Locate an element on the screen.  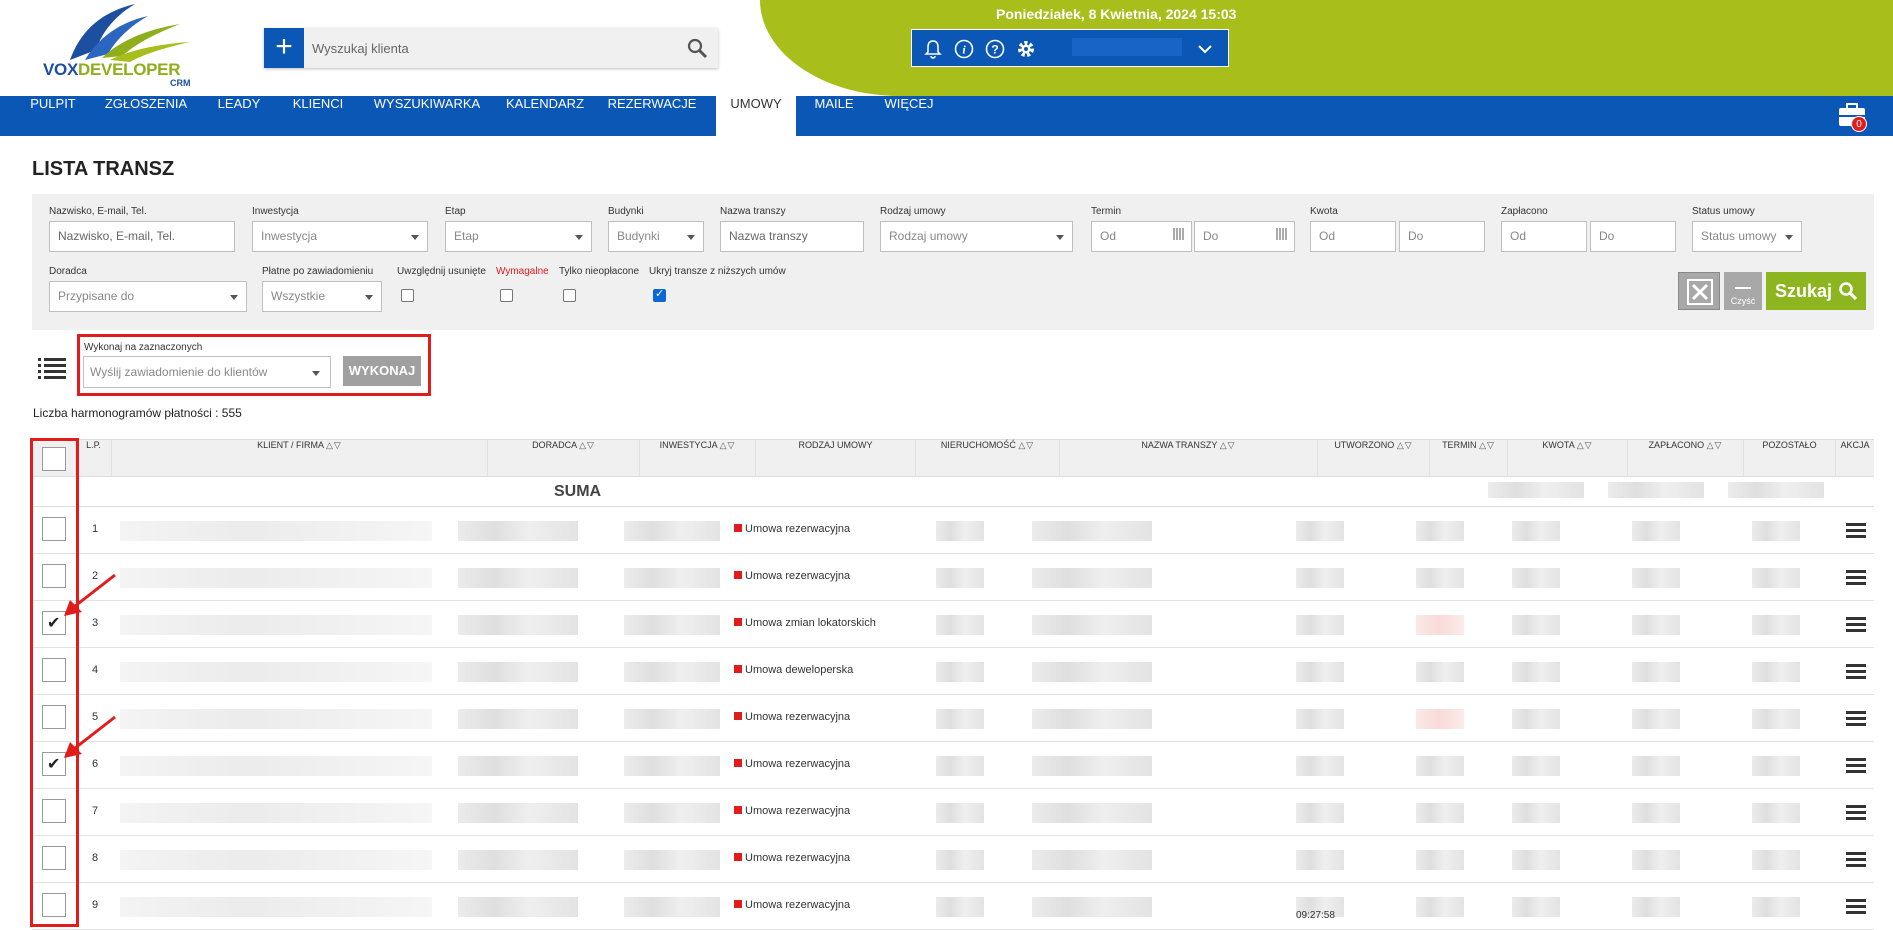
filter-doradca-label: Doradca is located at coordinates (68, 271).